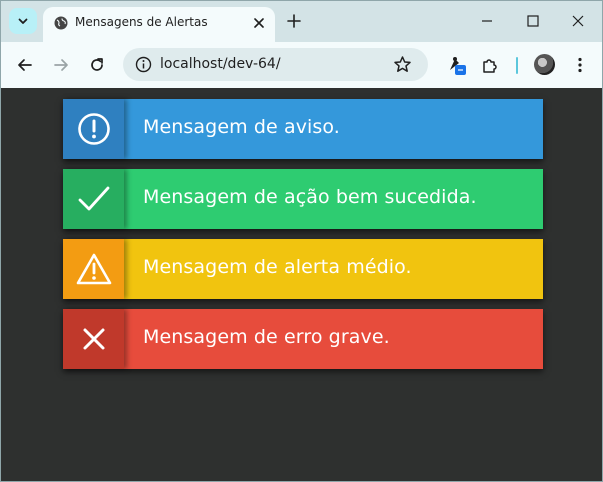  Describe the element at coordinates (517, 65) in the screenshot. I see `toolbar-separator` at that location.